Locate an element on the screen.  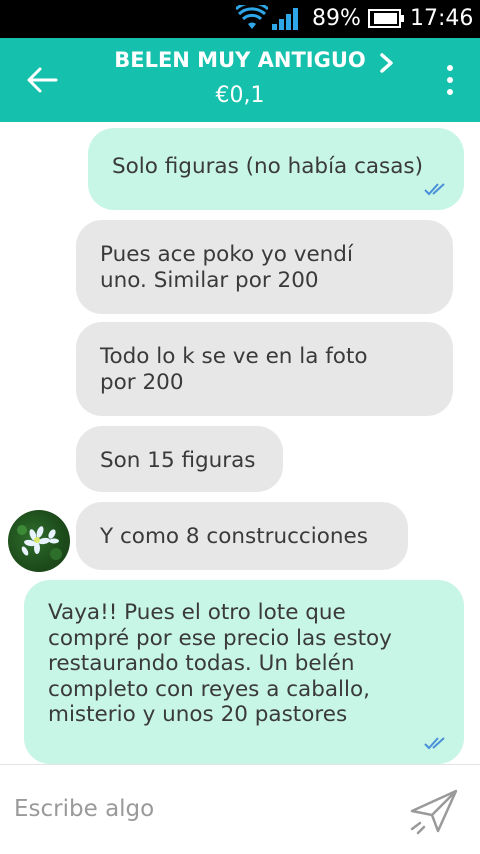
more-vertical-icon is located at coordinates (450, 82).